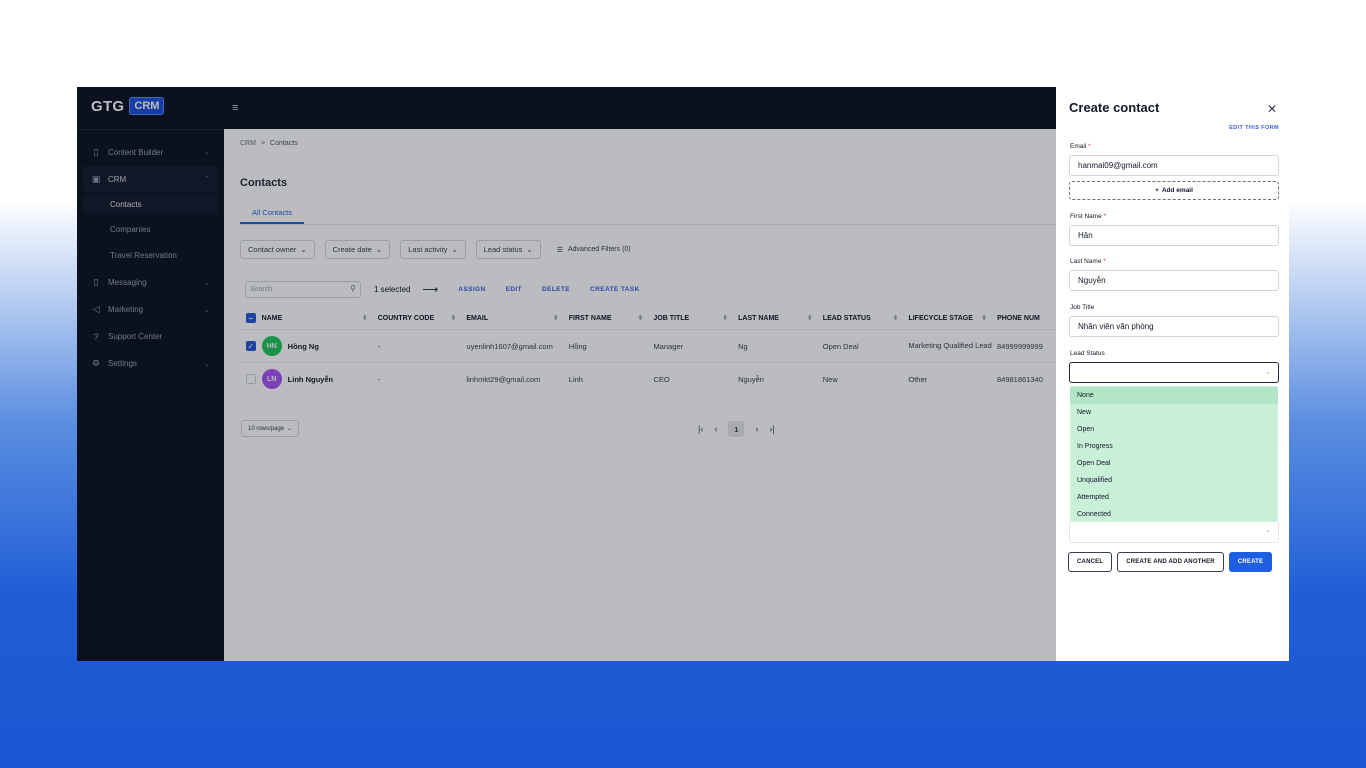 The height and width of the screenshot is (768, 1366). I want to click on option-none: None, so click(1174, 395).